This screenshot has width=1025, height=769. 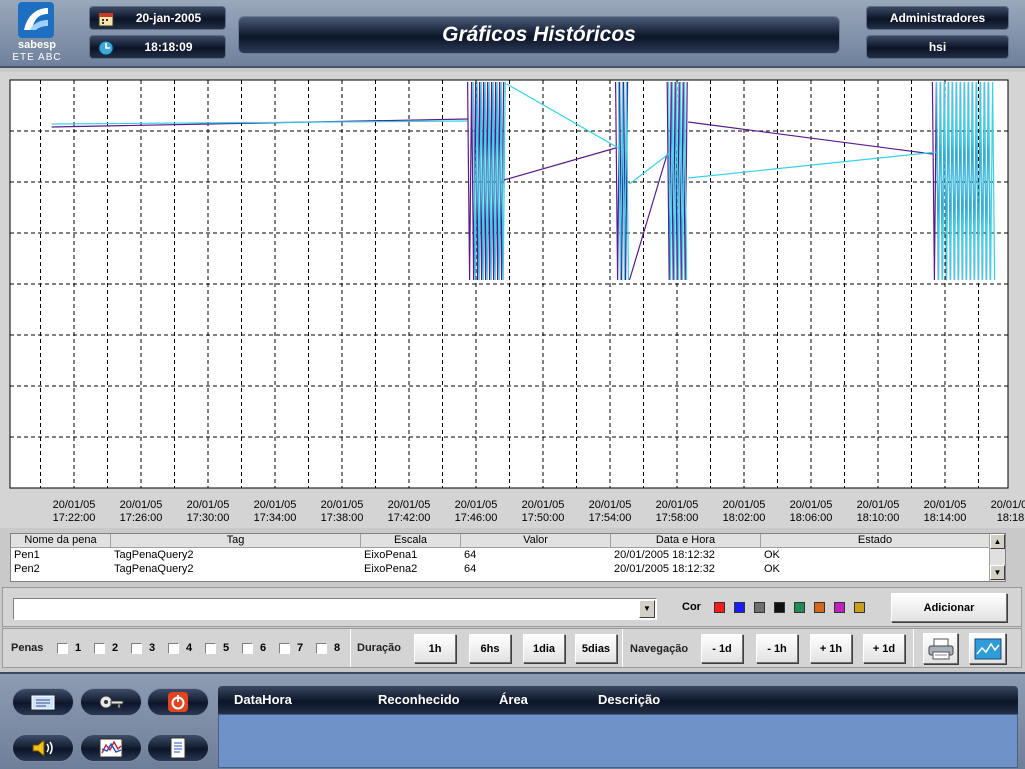 What do you see at coordinates (141, 518) in the screenshot?
I see `x-tick-time-label: 17:26:00` at bounding box center [141, 518].